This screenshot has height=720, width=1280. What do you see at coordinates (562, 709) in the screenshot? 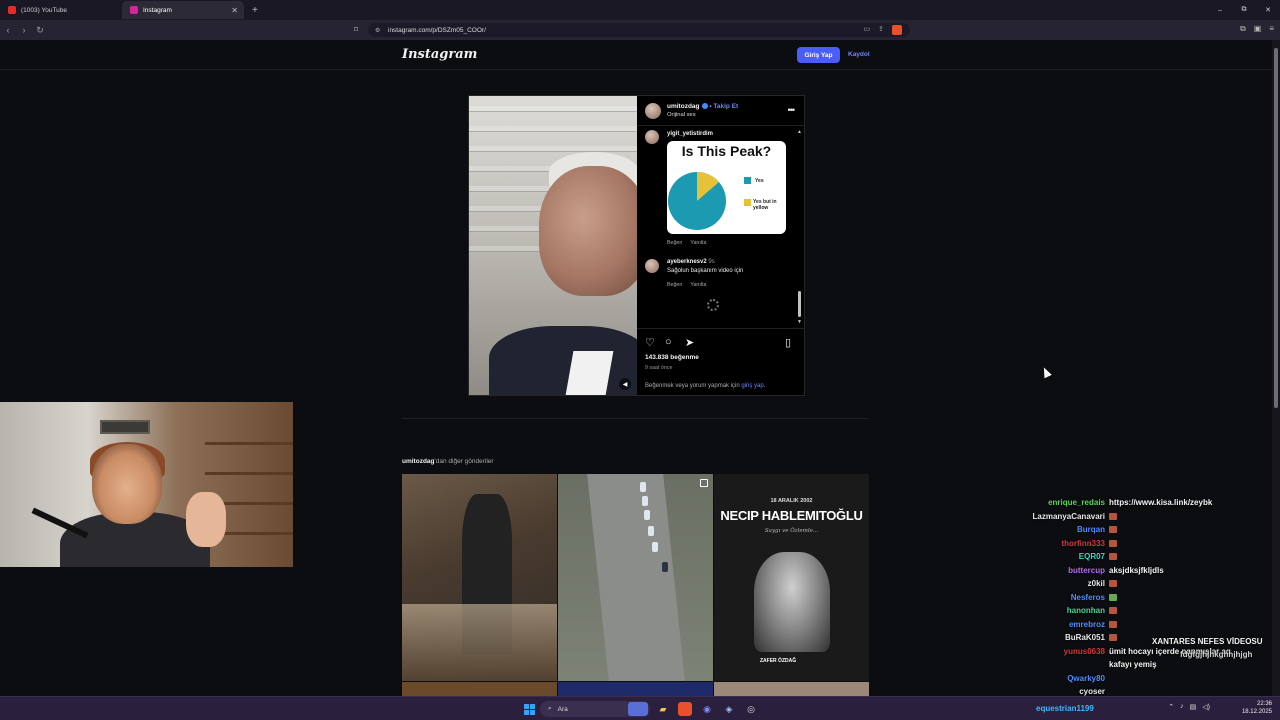
I see `search-label: Ara` at bounding box center [562, 709].